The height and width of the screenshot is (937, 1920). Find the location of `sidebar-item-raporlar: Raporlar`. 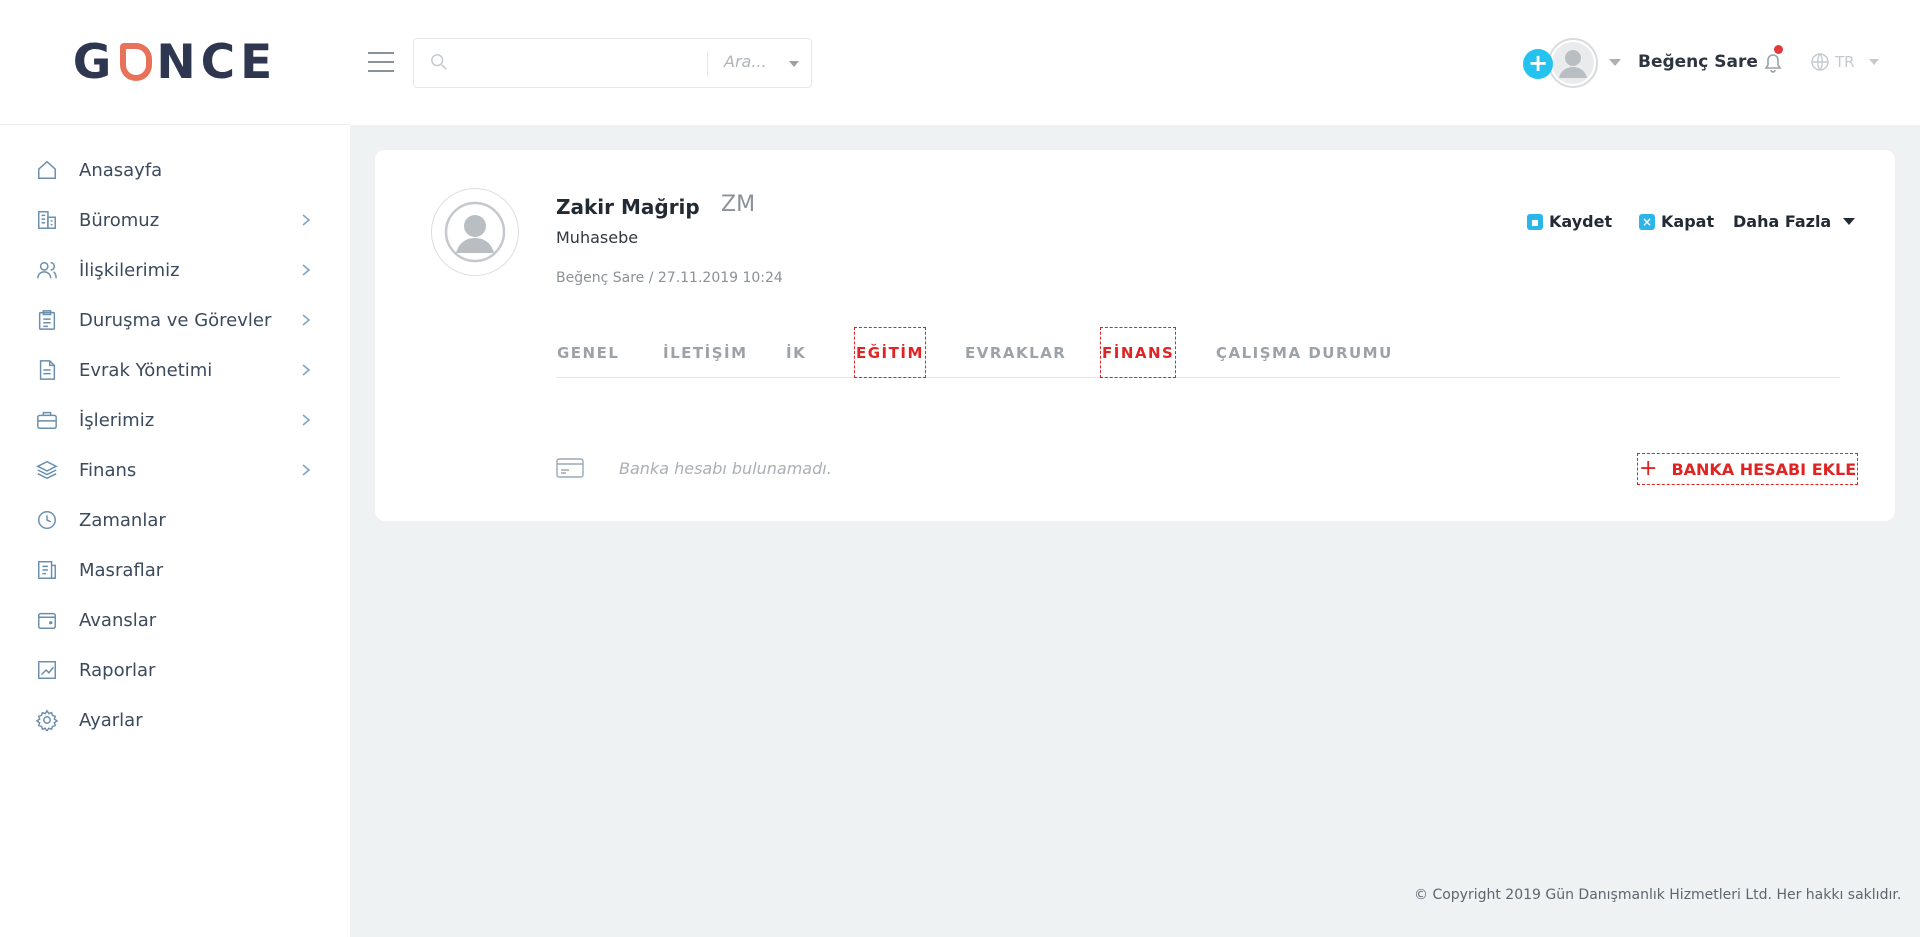

sidebar-item-raporlar: Raporlar is located at coordinates (175, 670).